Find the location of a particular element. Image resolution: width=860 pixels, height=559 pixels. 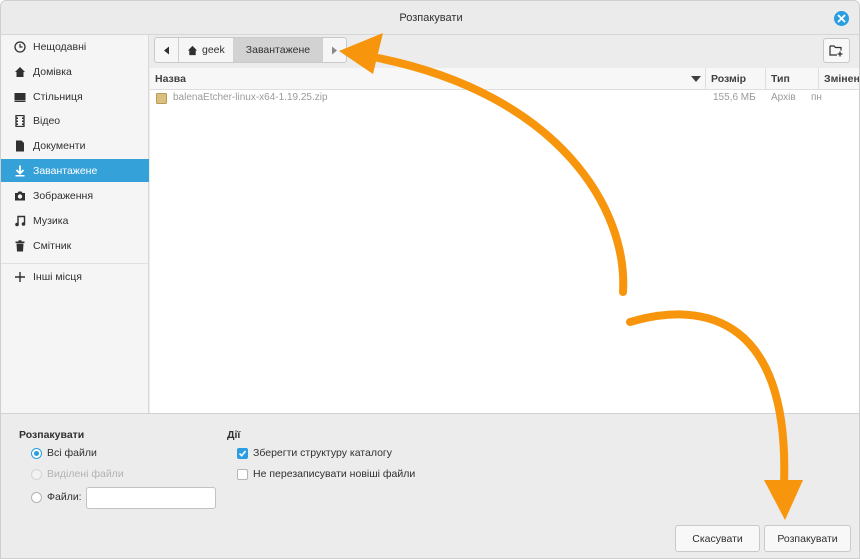

file-name: balenaEtcher-linux-x64-1.19.25.zip is located at coordinates (250, 97).